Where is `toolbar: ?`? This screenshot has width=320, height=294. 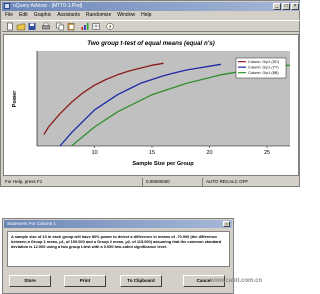 toolbar: ? is located at coordinates (151, 26).